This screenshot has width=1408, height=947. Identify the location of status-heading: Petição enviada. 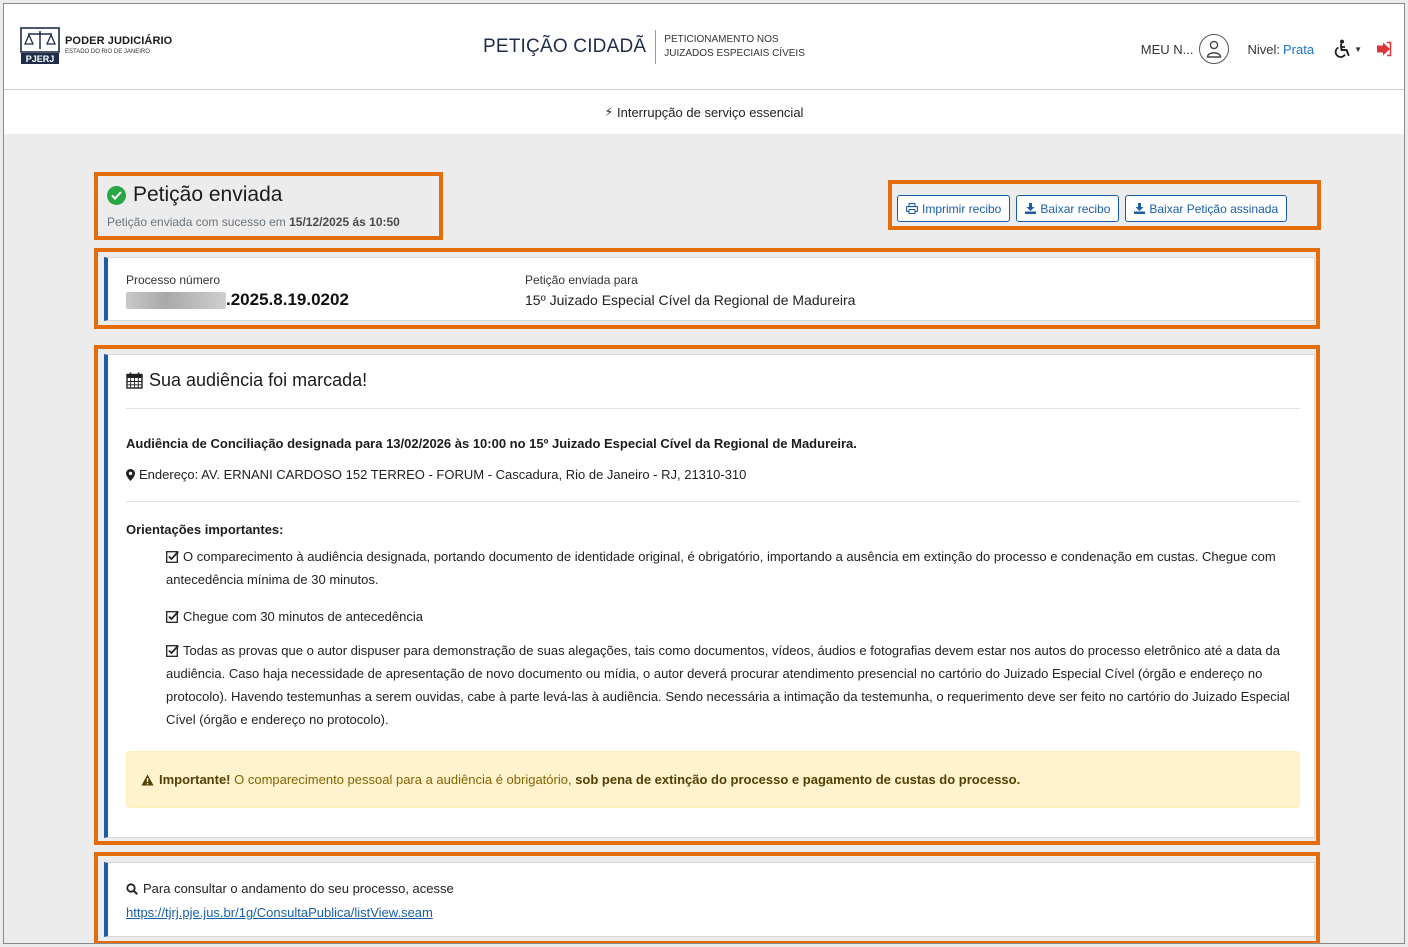
(208, 194).